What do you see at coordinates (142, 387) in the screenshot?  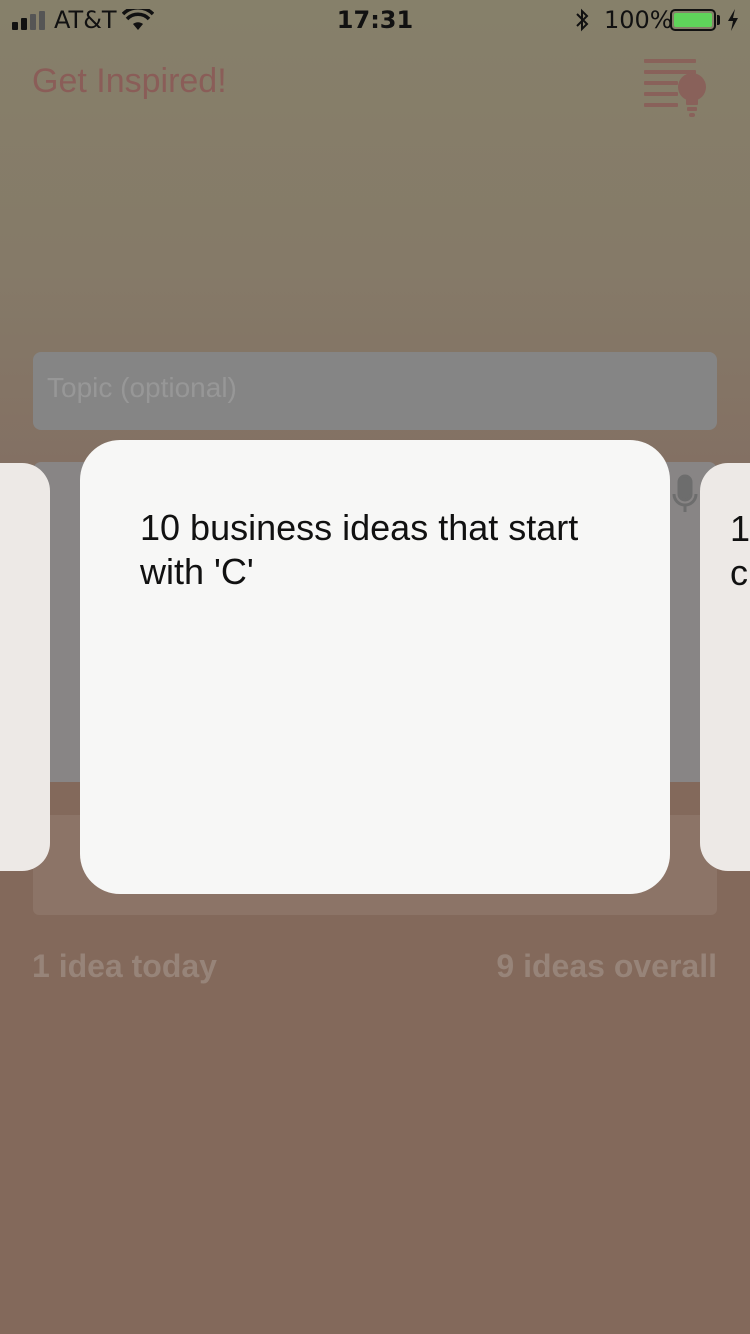 I see `topic-placeholder: Topic (optional)` at bounding box center [142, 387].